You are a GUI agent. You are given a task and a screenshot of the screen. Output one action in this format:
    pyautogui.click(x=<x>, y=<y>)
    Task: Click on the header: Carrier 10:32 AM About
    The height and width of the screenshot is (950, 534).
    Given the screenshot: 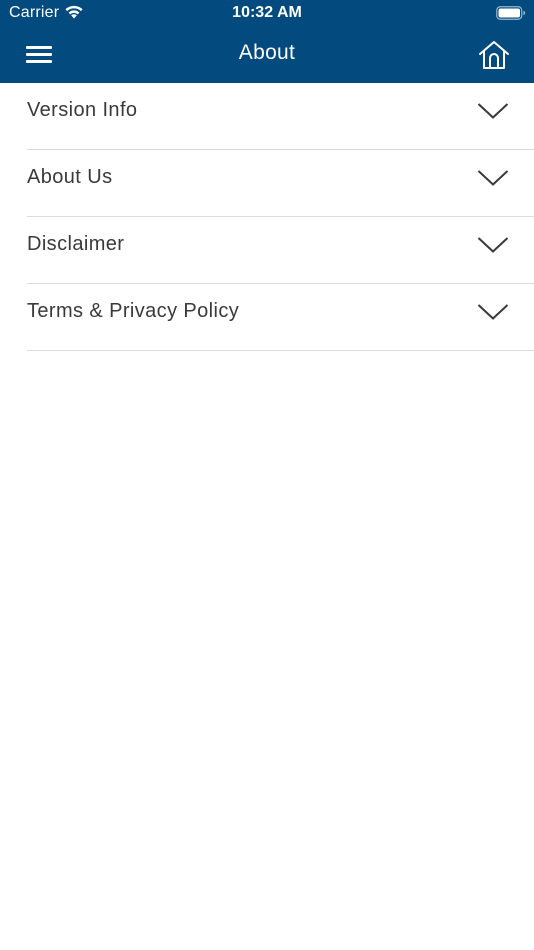 What is the action you would take?
    pyautogui.click(x=267, y=41)
    